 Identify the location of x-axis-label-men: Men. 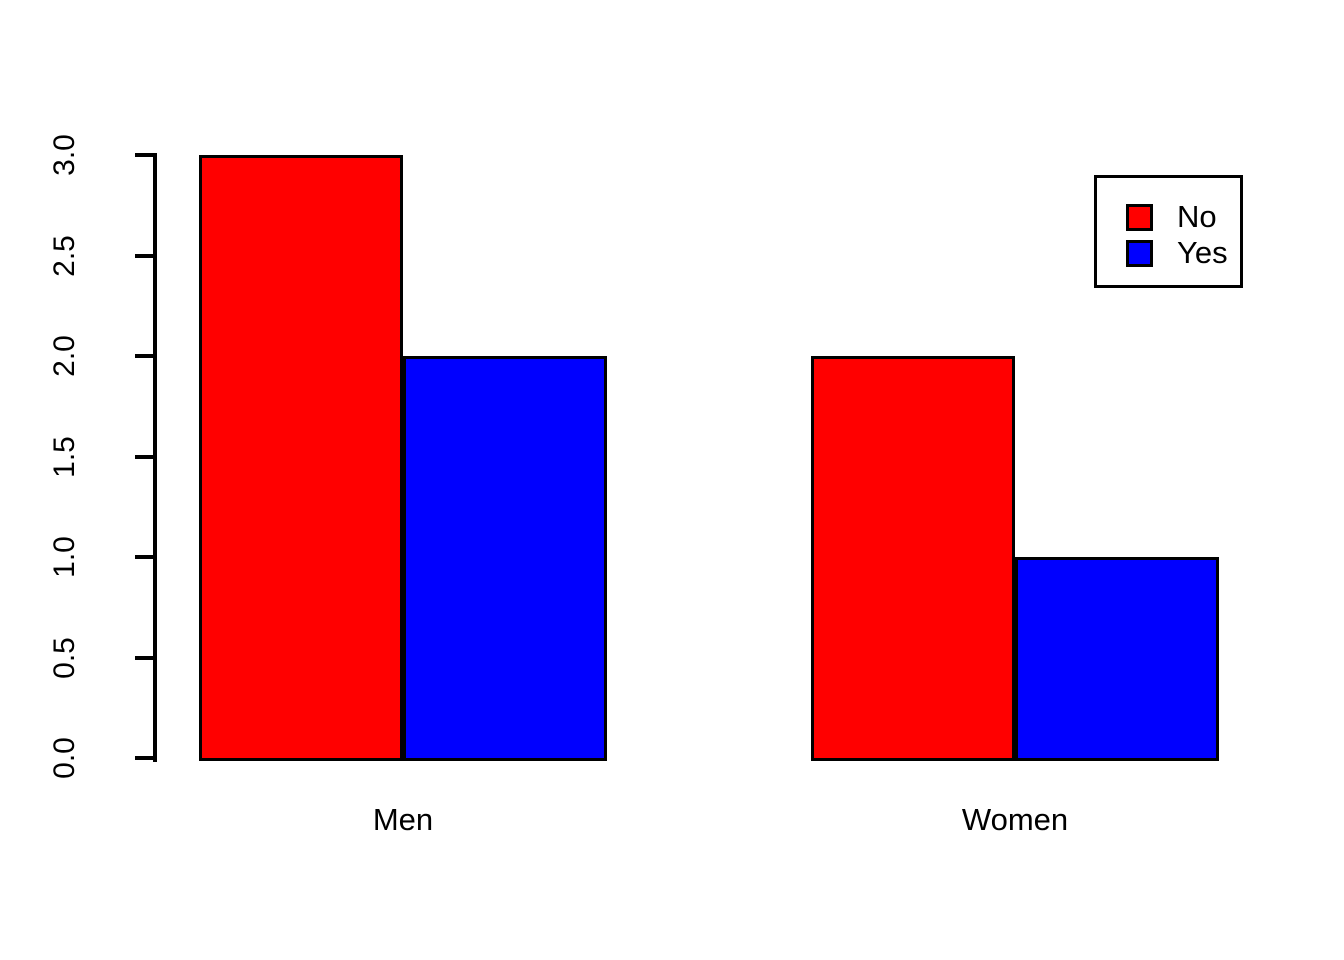
(403, 819).